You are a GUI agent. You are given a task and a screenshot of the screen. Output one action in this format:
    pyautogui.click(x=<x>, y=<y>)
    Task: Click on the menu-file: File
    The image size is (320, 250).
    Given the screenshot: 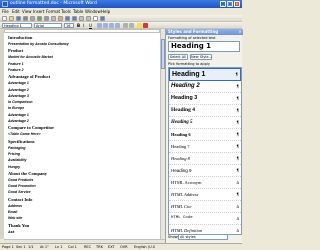 What is the action you would take?
    pyautogui.click(x=5, y=11)
    